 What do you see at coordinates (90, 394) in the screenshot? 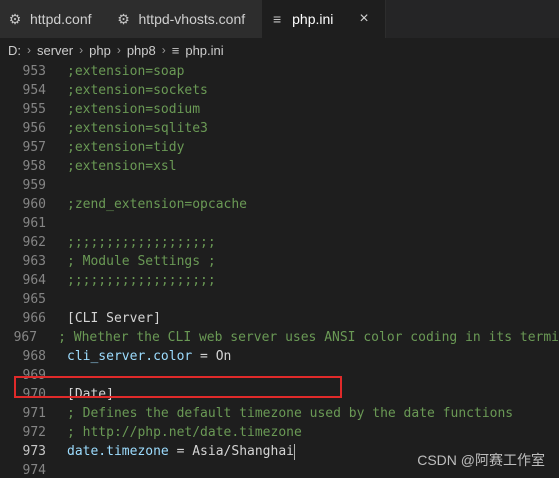
I see `line-text: [Date]` at bounding box center [90, 394].